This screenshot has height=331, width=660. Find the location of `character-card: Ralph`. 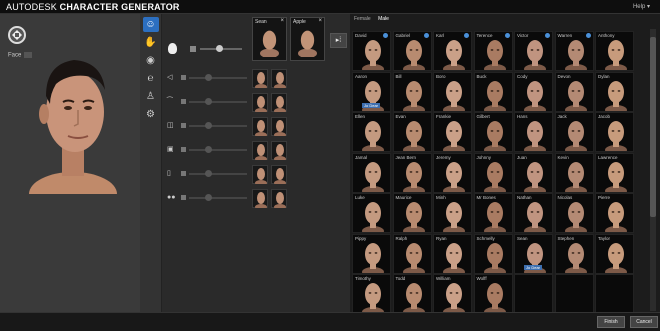

character-card: Ralph is located at coordinates (412, 253).